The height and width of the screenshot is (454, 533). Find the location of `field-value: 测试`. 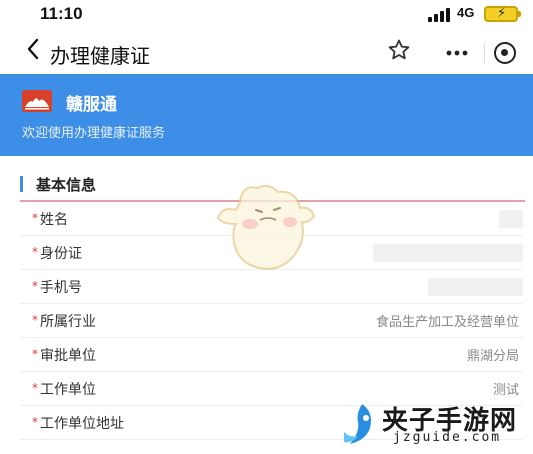

field-value: 测试 is located at coordinates (505, 390).